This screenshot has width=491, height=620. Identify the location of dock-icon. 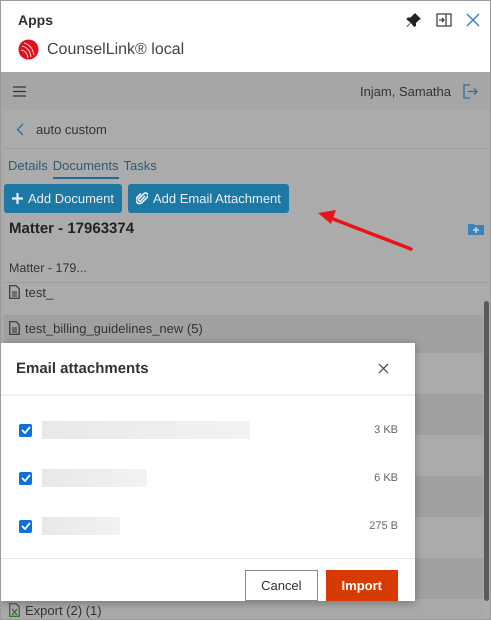
(444, 20).